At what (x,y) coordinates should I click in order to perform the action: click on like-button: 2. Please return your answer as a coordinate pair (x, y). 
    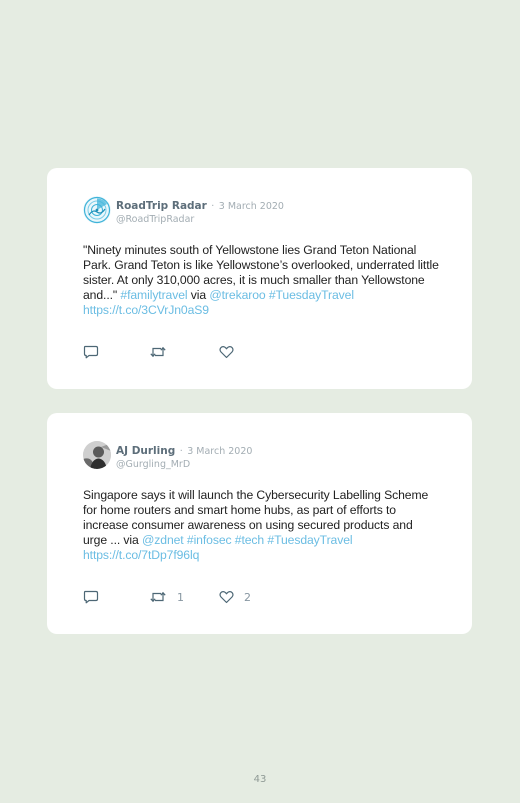
    Looking at the image, I should click on (235, 597).